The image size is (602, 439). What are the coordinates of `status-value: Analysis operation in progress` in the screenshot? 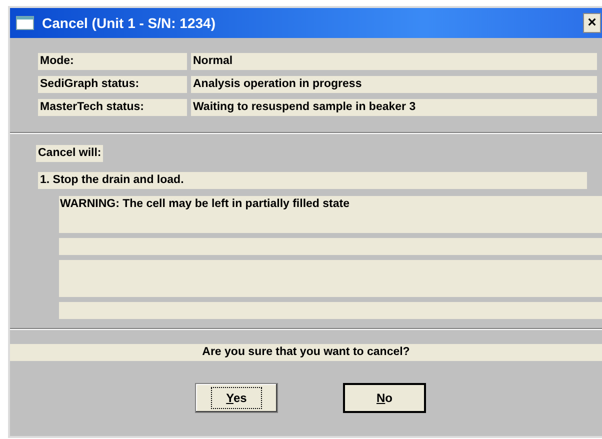 It's located at (394, 84).